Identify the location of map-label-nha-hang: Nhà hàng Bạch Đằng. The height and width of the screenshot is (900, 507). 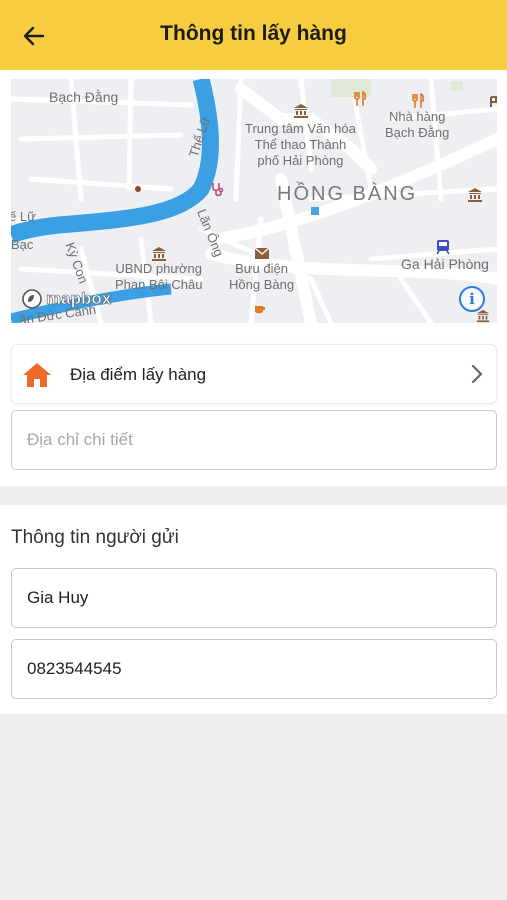
(417, 124).